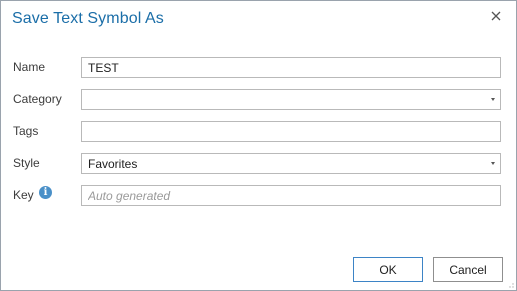 The image size is (517, 291). Describe the element at coordinates (113, 163) in the screenshot. I see `style-value: Favorites` at that location.